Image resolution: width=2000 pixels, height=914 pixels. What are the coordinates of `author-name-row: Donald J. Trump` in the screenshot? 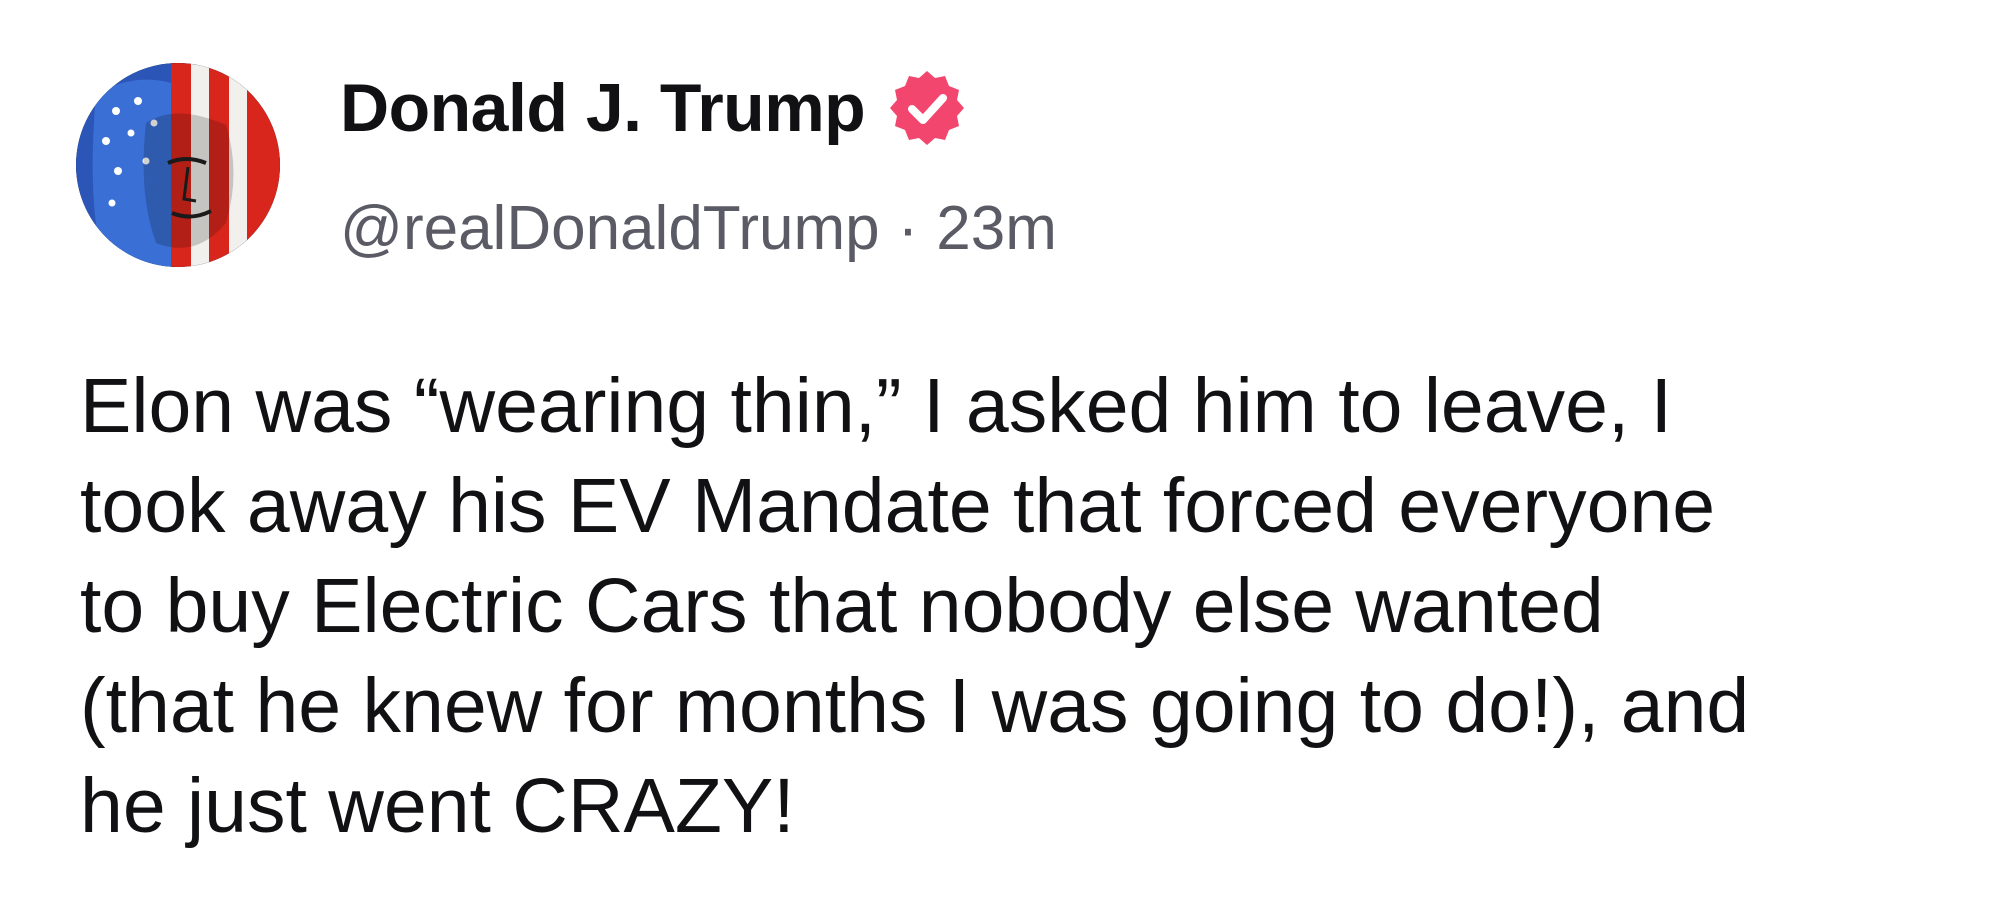 It's located at (653, 108).